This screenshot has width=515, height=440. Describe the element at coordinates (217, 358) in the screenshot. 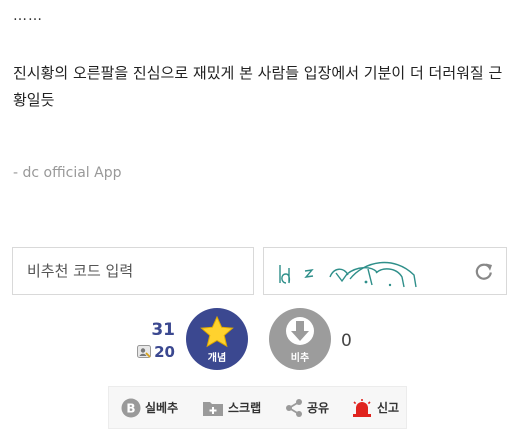

I see `upvote-label: 개념` at that location.